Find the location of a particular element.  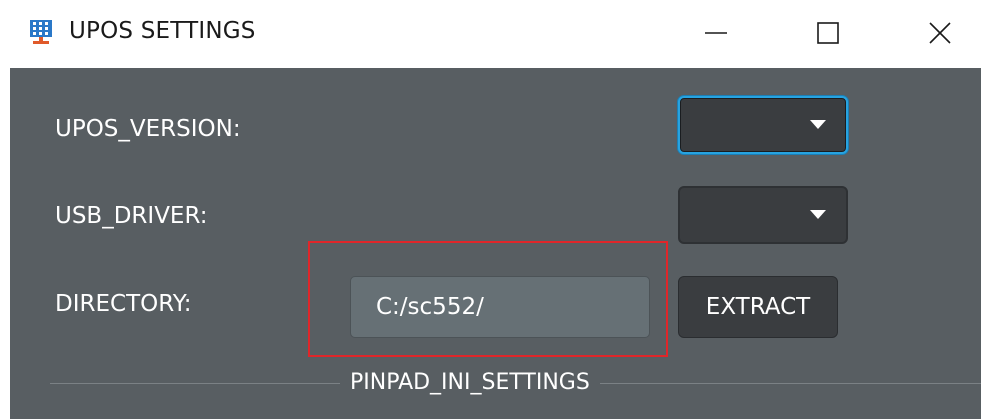

minimize-button is located at coordinates (716, 33).